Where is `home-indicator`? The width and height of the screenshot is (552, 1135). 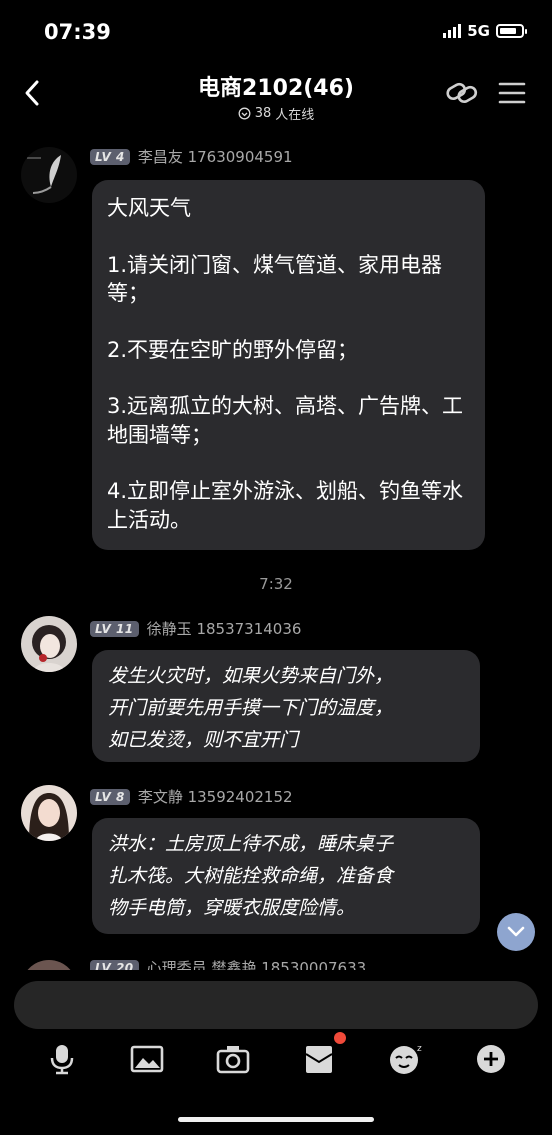
home-indicator is located at coordinates (276, 1119).